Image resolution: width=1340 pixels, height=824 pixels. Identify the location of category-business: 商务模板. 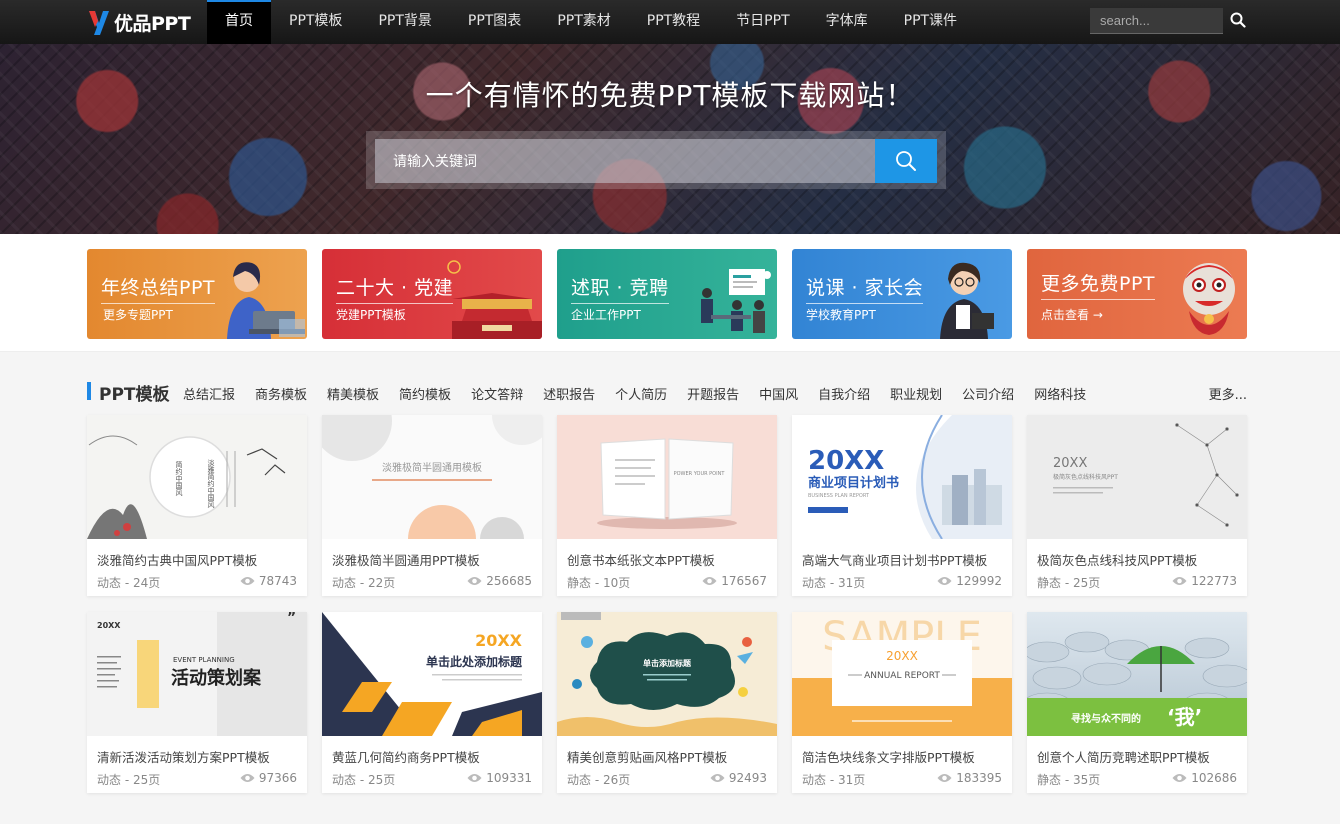
(281, 393).